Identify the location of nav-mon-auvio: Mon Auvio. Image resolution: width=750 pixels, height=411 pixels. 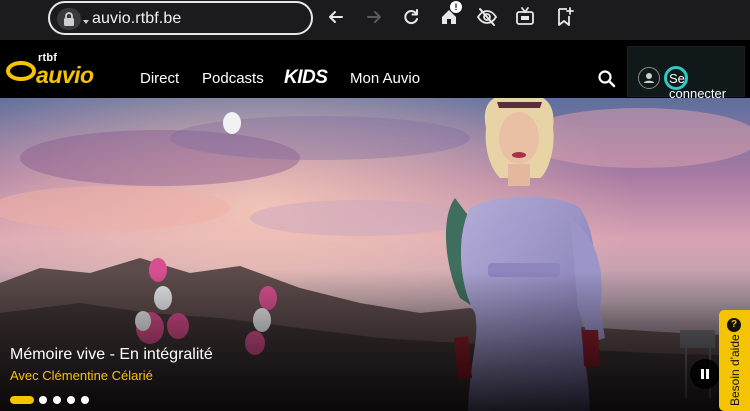
(385, 78).